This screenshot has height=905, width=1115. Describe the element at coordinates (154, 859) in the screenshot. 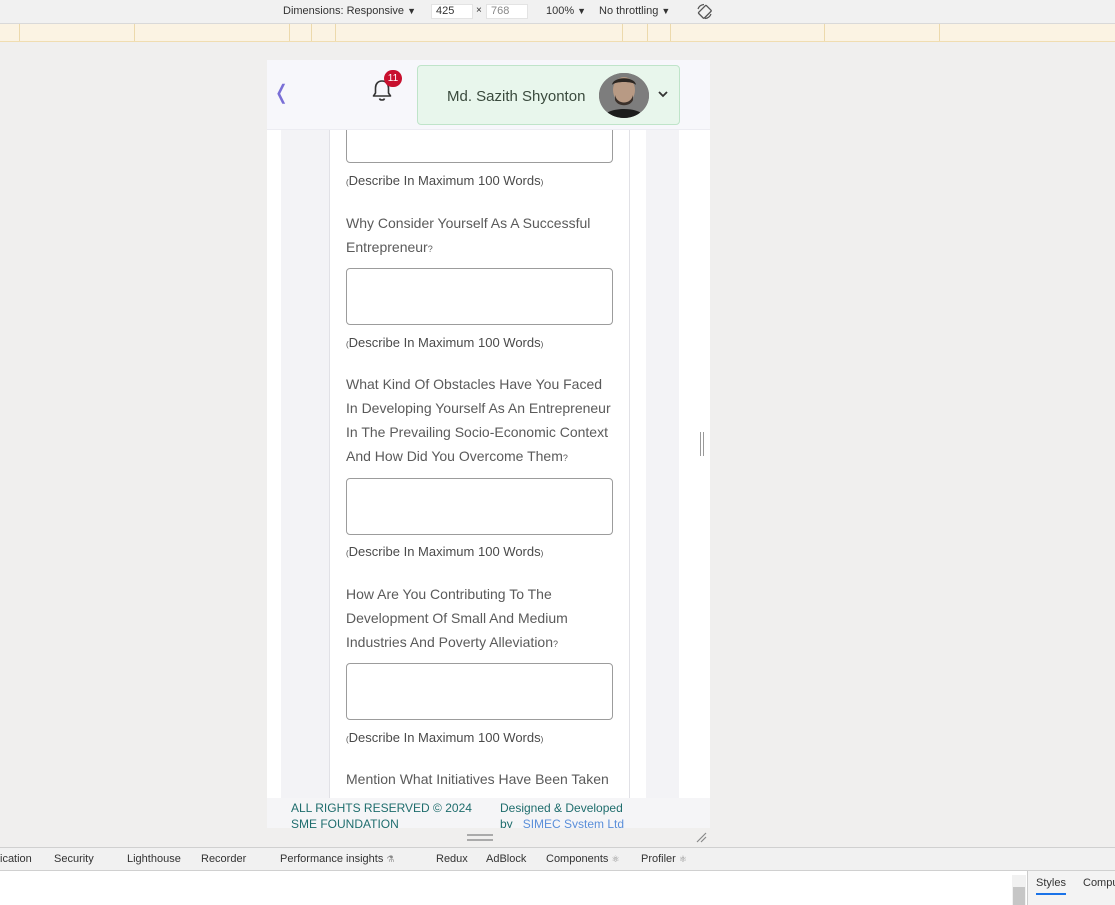

I see `tab-lighthouse: Lighthouse` at that location.